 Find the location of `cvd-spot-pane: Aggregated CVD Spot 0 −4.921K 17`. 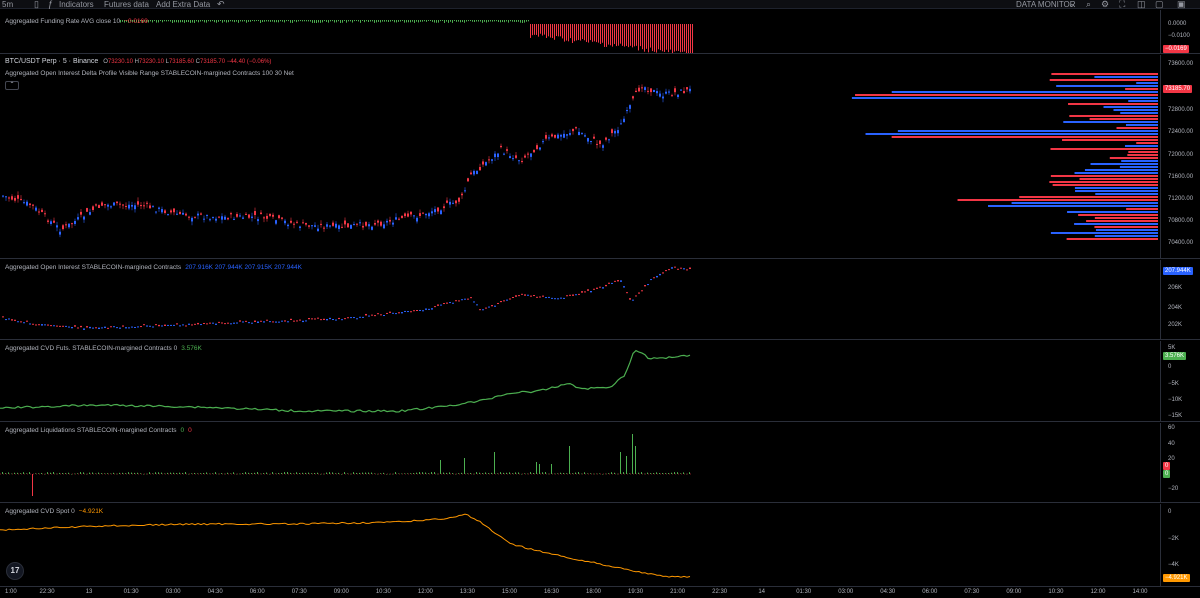

cvd-spot-pane: Aggregated CVD Spot 0 −4.921K 17 is located at coordinates (580, 545).